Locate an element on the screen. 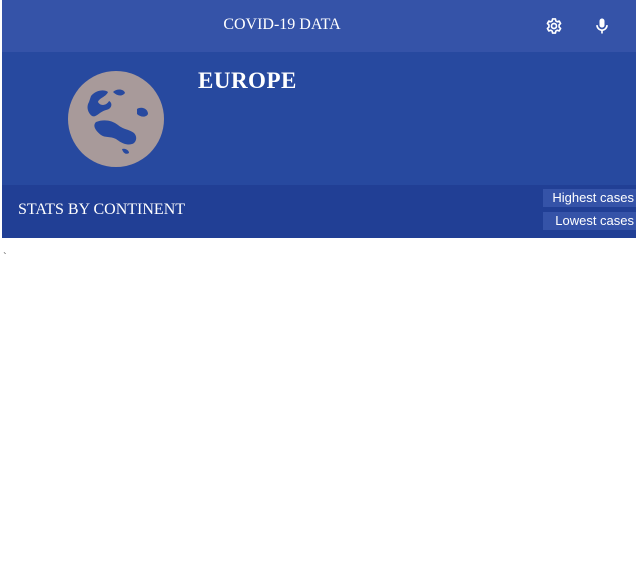 Image resolution: width=636 pixels, height=577 pixels. lowest-cases-button: Lowest cases is located at coordinates (589, 221).